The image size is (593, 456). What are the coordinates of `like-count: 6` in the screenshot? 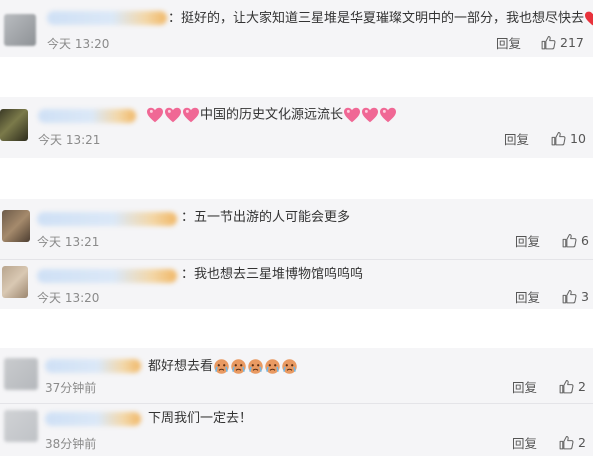 It's located at (585, 240).